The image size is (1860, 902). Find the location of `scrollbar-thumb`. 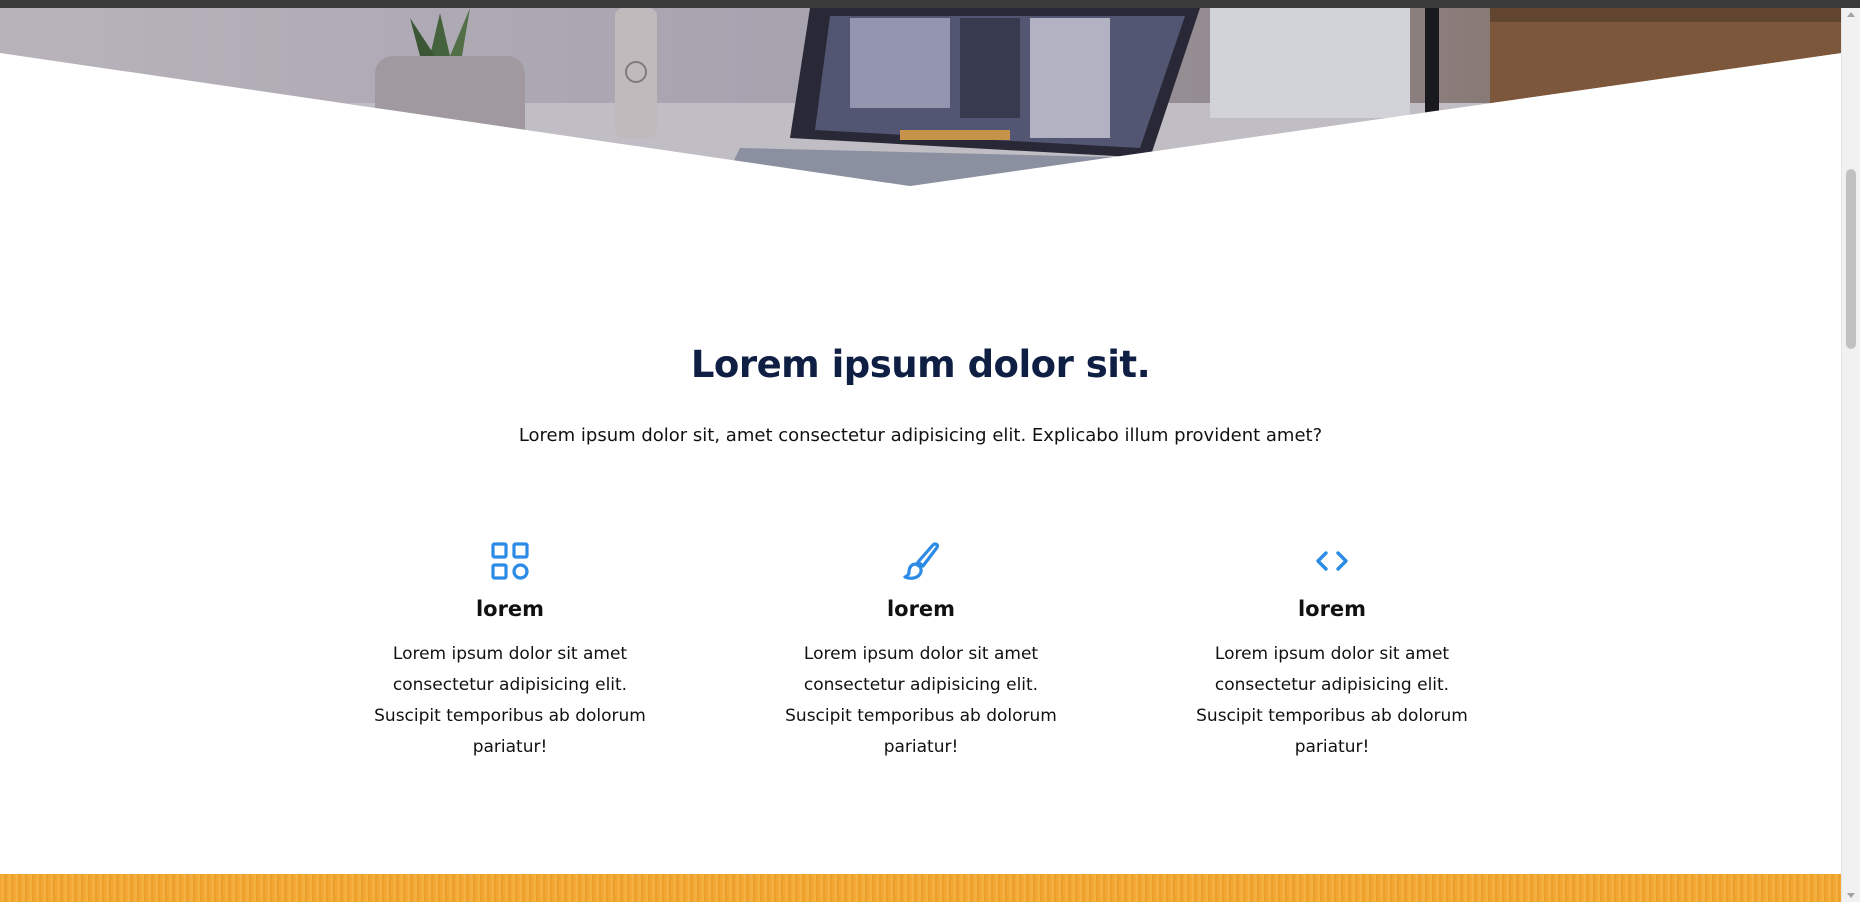

scrollbar-thumb is located at coordinates (1851, 259).